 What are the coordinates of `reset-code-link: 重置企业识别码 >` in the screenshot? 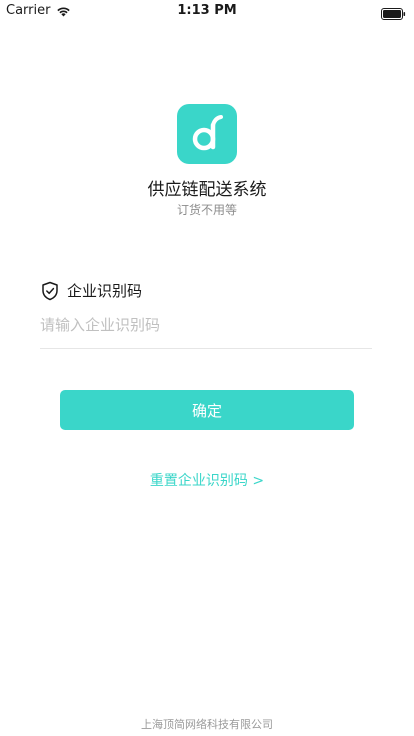 It's located at (207, 480).